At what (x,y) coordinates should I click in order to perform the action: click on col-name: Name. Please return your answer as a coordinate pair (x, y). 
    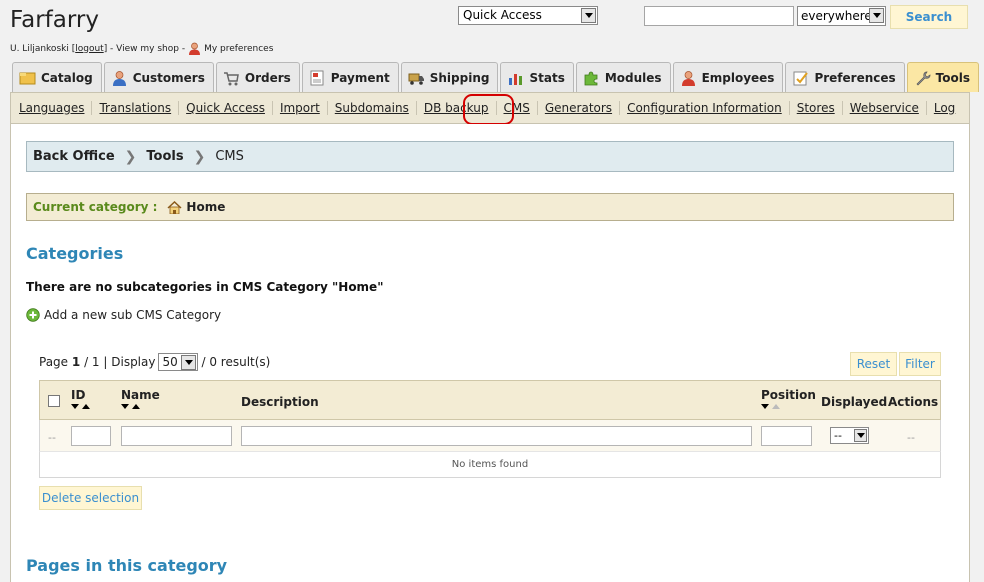
    Looking at the image, I should click on (140, 395).